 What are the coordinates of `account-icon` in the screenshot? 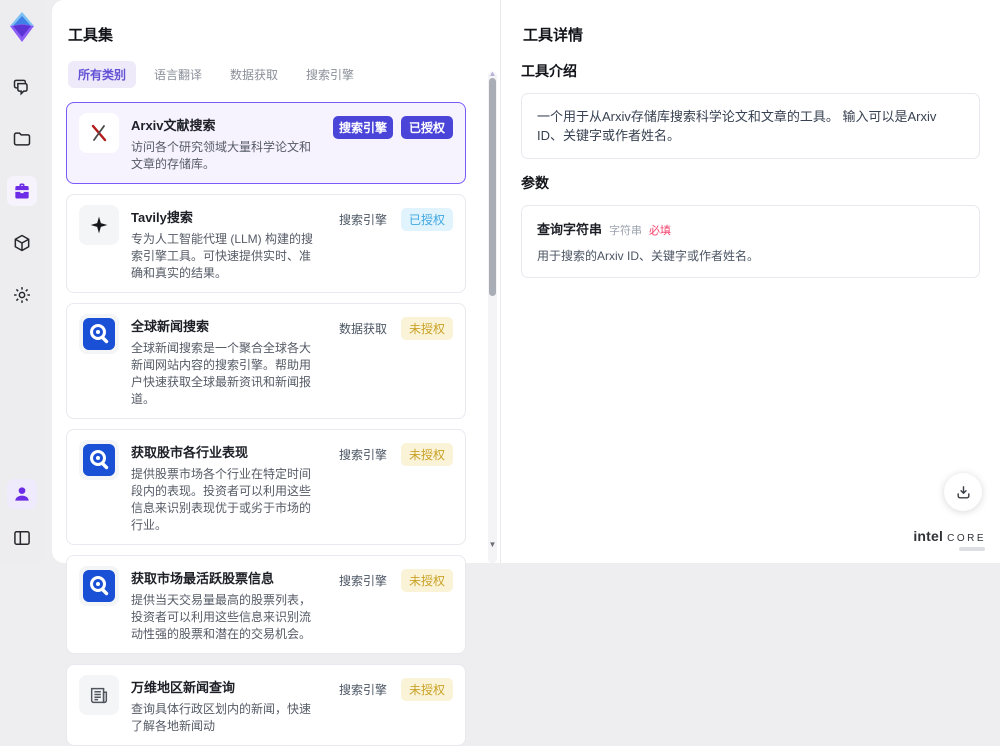 It's located at (22, 494).